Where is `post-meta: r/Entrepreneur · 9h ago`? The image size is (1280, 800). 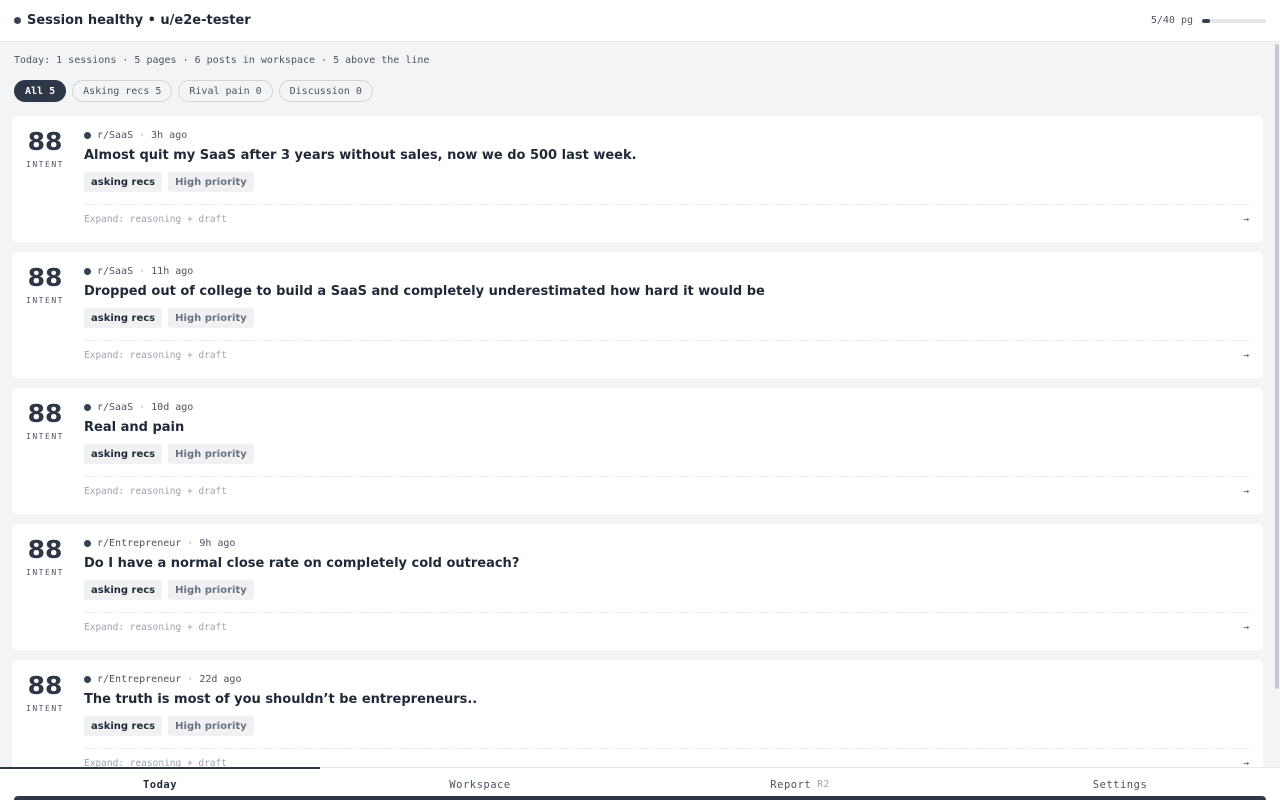 post-meta: r/Entrepreneur · 9h ago is located at coordinates (666, 543).